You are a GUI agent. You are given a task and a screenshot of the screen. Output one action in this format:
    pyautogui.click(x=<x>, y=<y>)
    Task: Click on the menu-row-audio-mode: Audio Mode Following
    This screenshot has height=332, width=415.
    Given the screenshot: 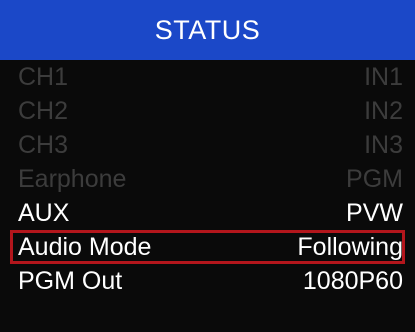 What is the action you would take?
    pyautogui.click(x=207, y=247)
    